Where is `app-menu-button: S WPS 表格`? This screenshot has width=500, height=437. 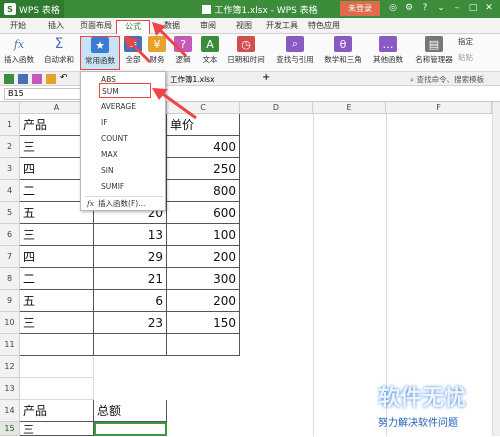
app-menu-button: S WPS 表格 is located at coordinates (32, 9).